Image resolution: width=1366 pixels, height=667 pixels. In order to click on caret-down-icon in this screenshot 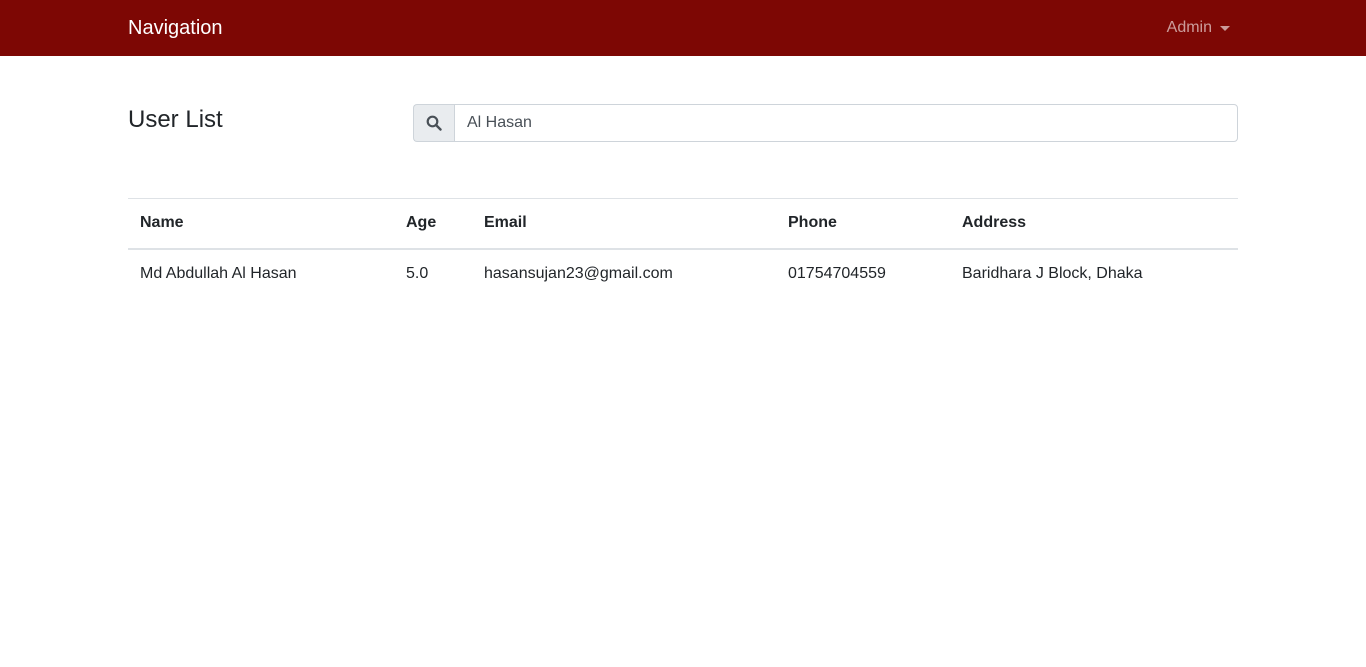, I will do `click(1225, 28)`.